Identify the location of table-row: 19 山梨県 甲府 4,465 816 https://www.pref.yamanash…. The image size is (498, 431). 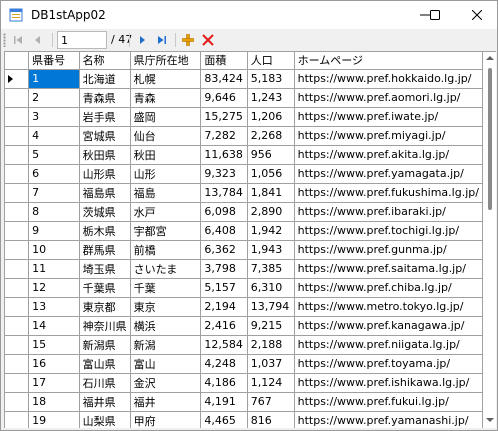
(244, 419).